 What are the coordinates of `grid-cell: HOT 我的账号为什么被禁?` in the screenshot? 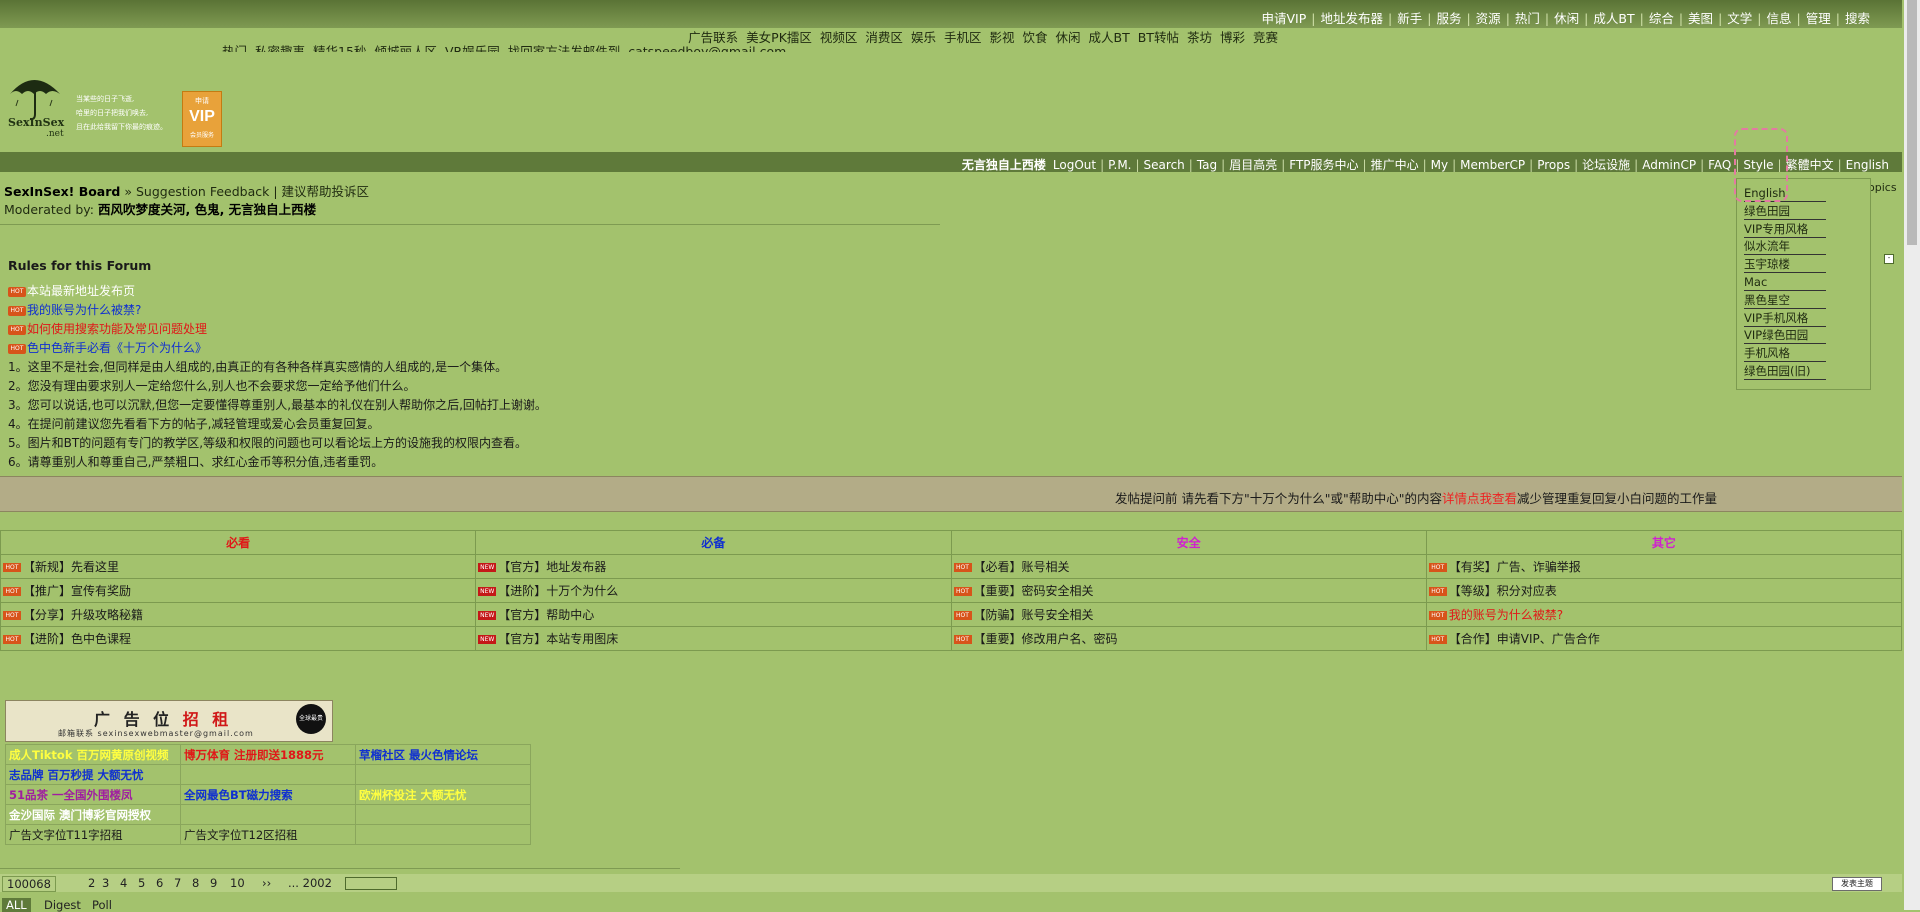 It's located at (1664, 614).